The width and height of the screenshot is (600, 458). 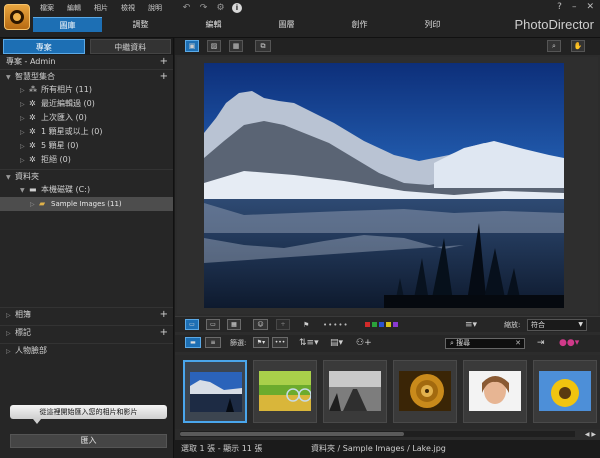 I want to click on smart-collection-five-star: ▷ ✲ 5 顆星 (0), so click(x=86, y=146).